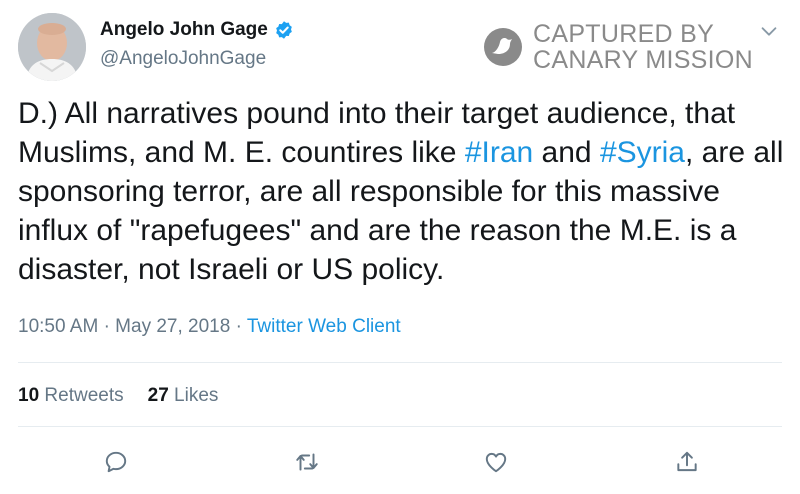  Describe the element at coordinates (400, 463) in the screenshot. I see `tweet-actions` at that location.